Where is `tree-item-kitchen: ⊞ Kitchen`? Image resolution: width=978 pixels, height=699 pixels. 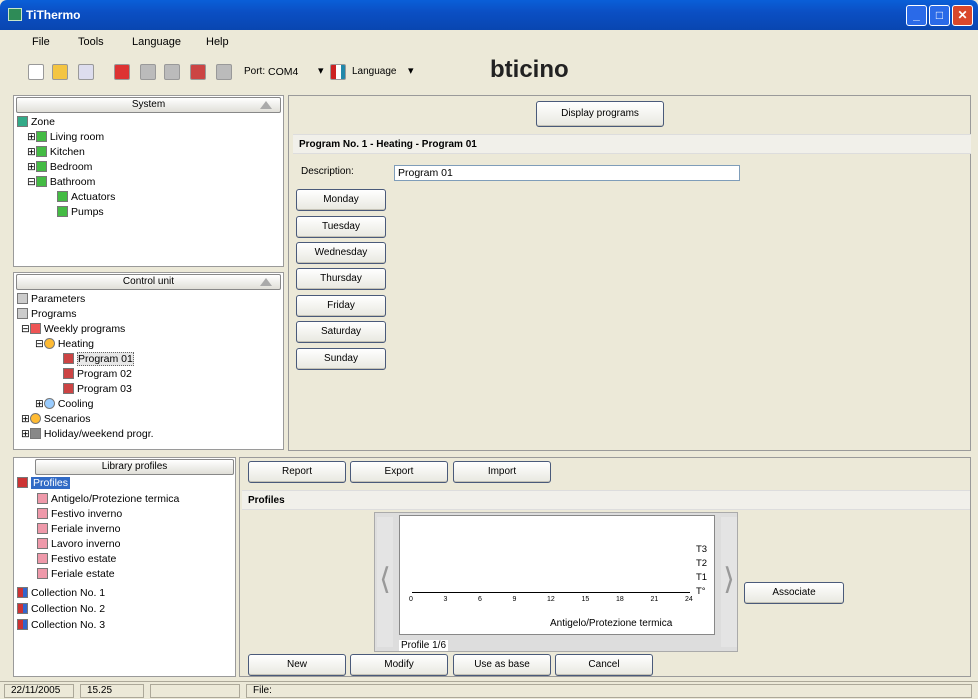
tree-item-kitchen: ⊞ Kitchen is located at coordinates (56, 152).